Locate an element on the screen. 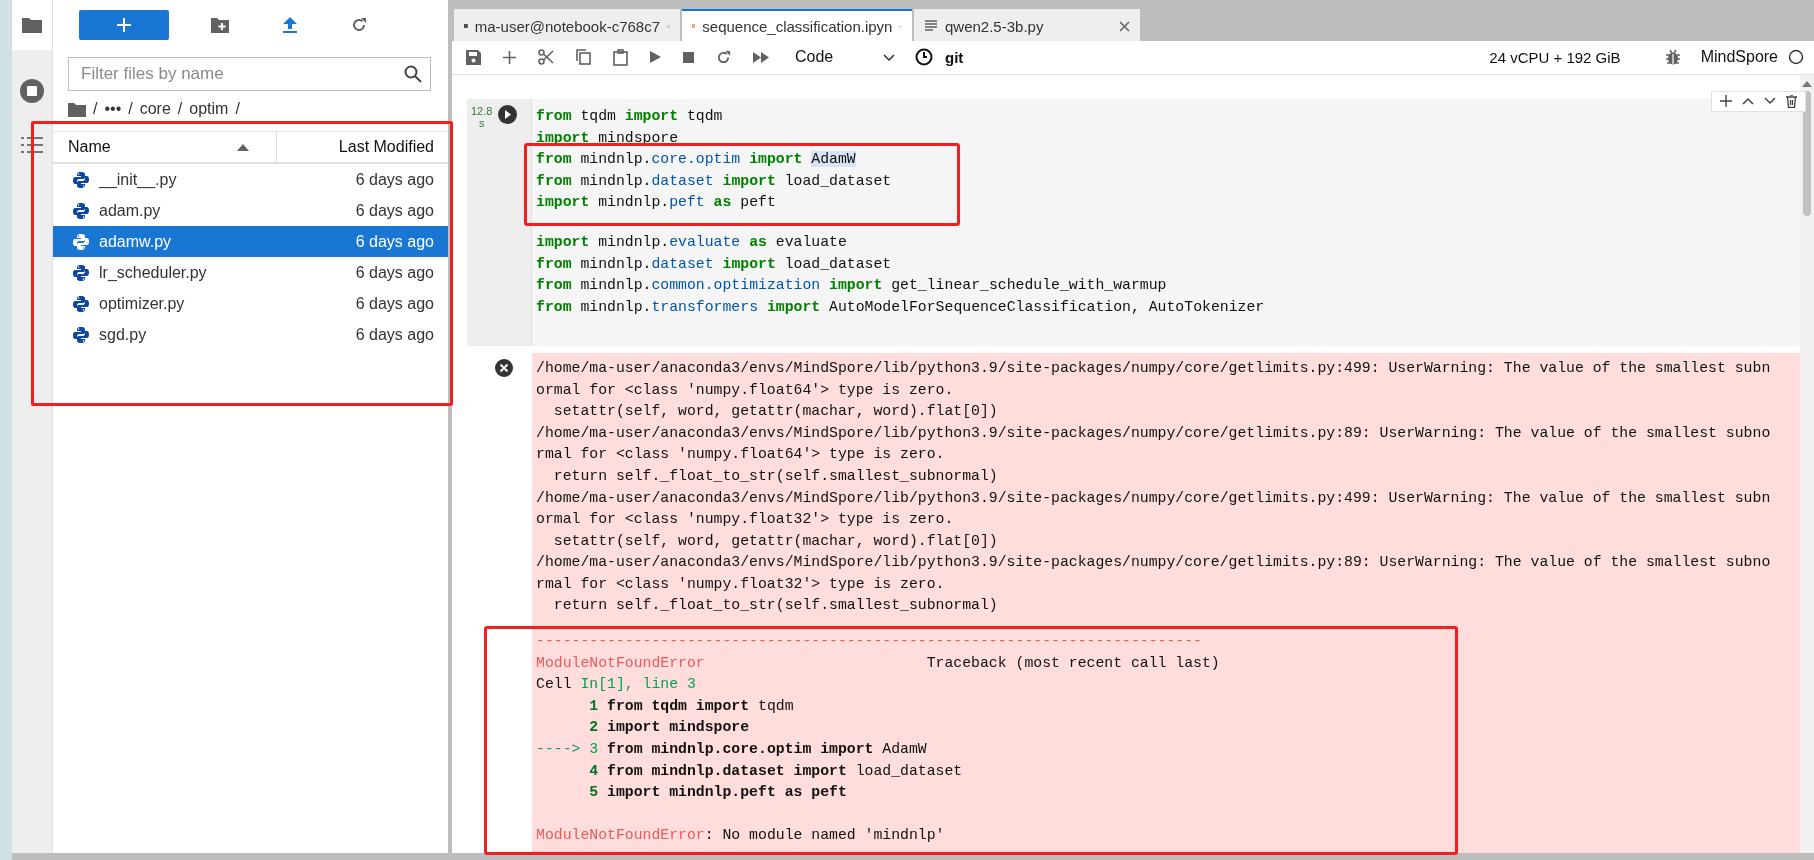 The image size is (1814, 860). list-icon is located at coordinates (32, 145).